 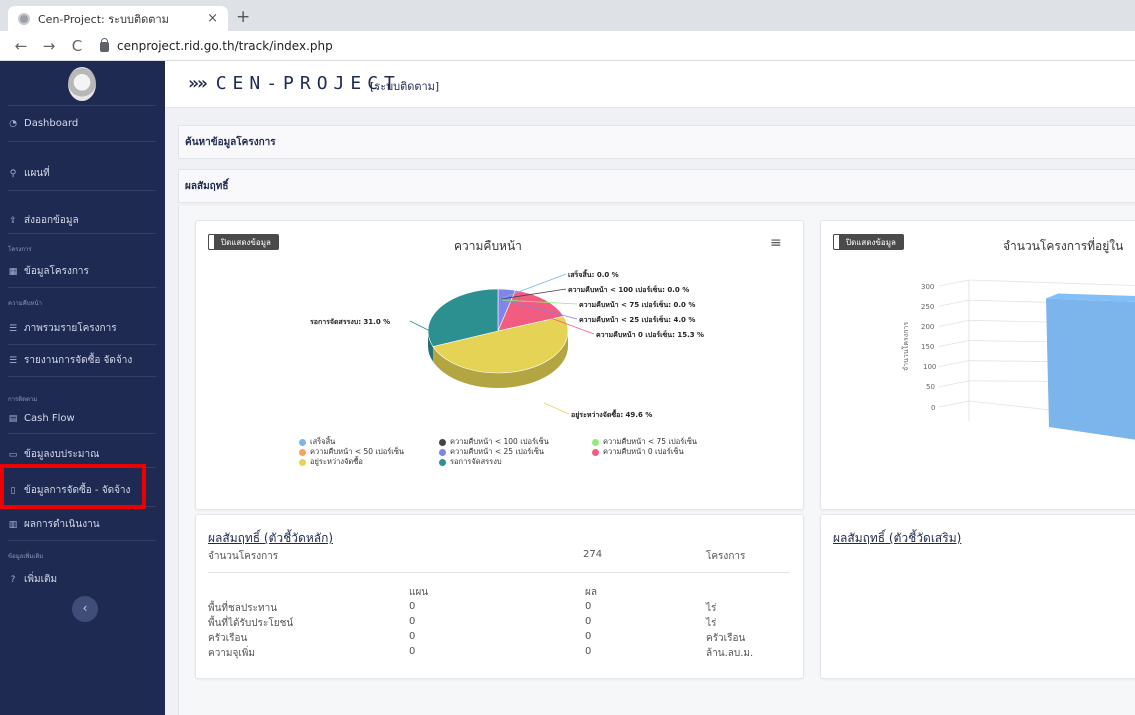 I want to click on reload-icon: C, so click(x=77, y=46).